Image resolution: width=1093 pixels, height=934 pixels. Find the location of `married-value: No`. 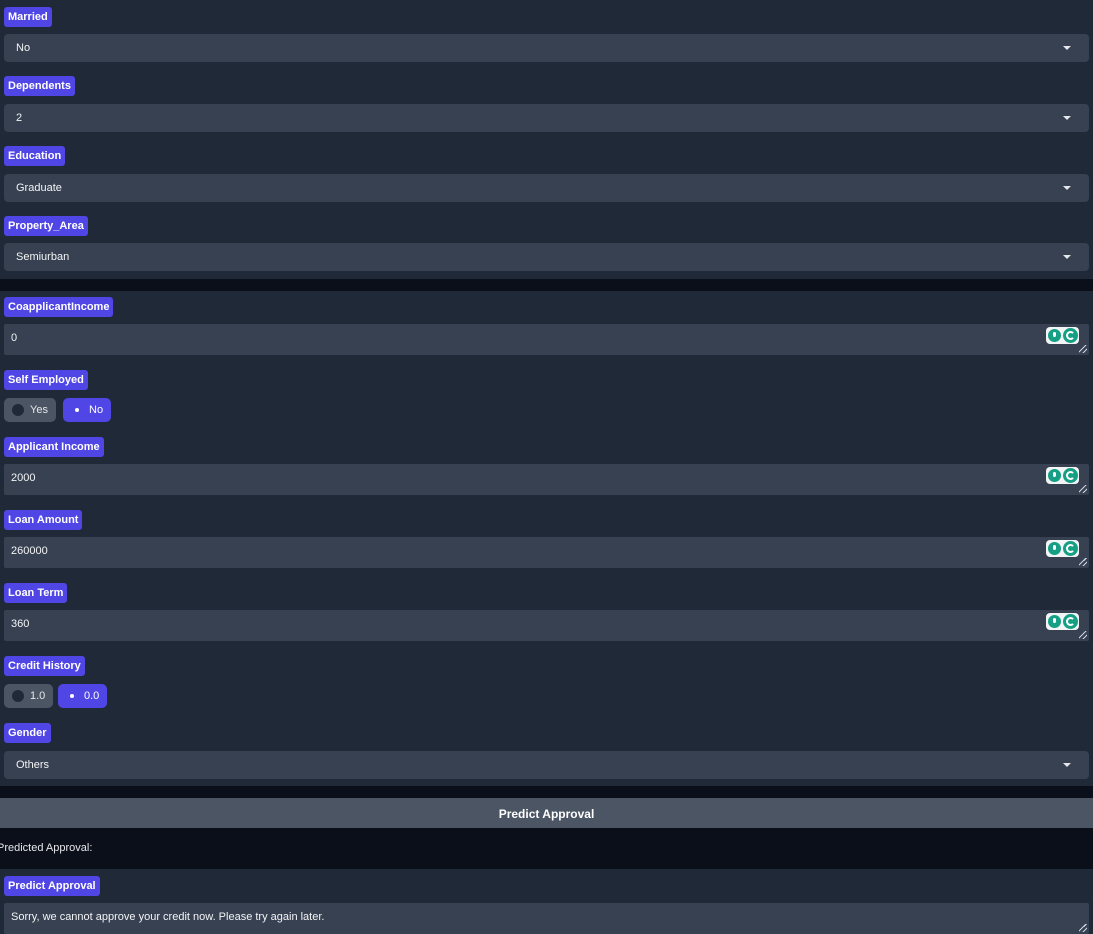

married-value: No is located at coordinates (23, 48).